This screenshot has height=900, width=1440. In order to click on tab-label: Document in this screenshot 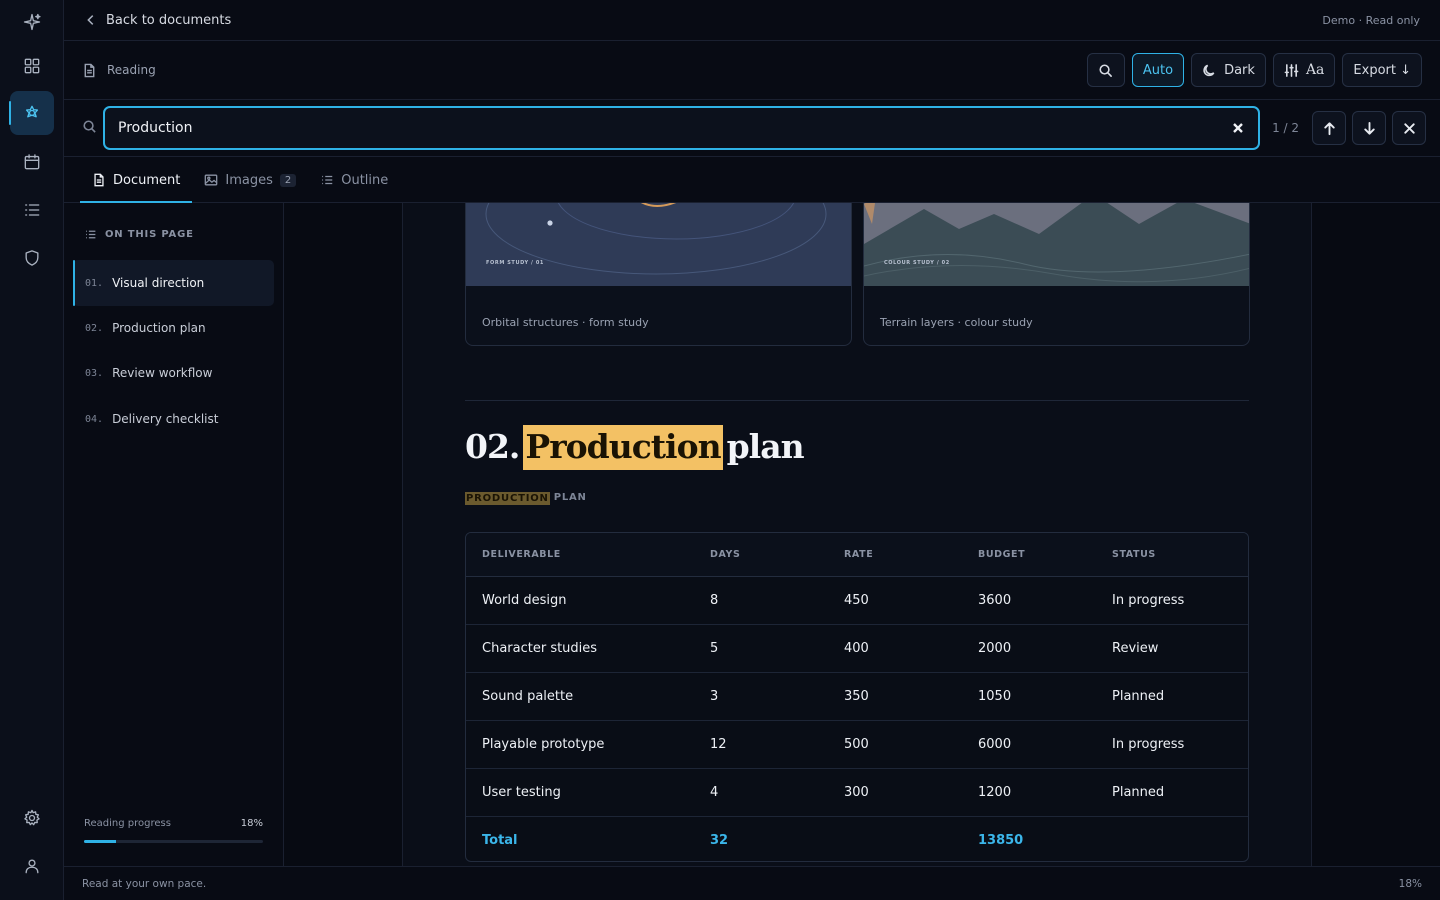, I will do `click(147, 180)`.